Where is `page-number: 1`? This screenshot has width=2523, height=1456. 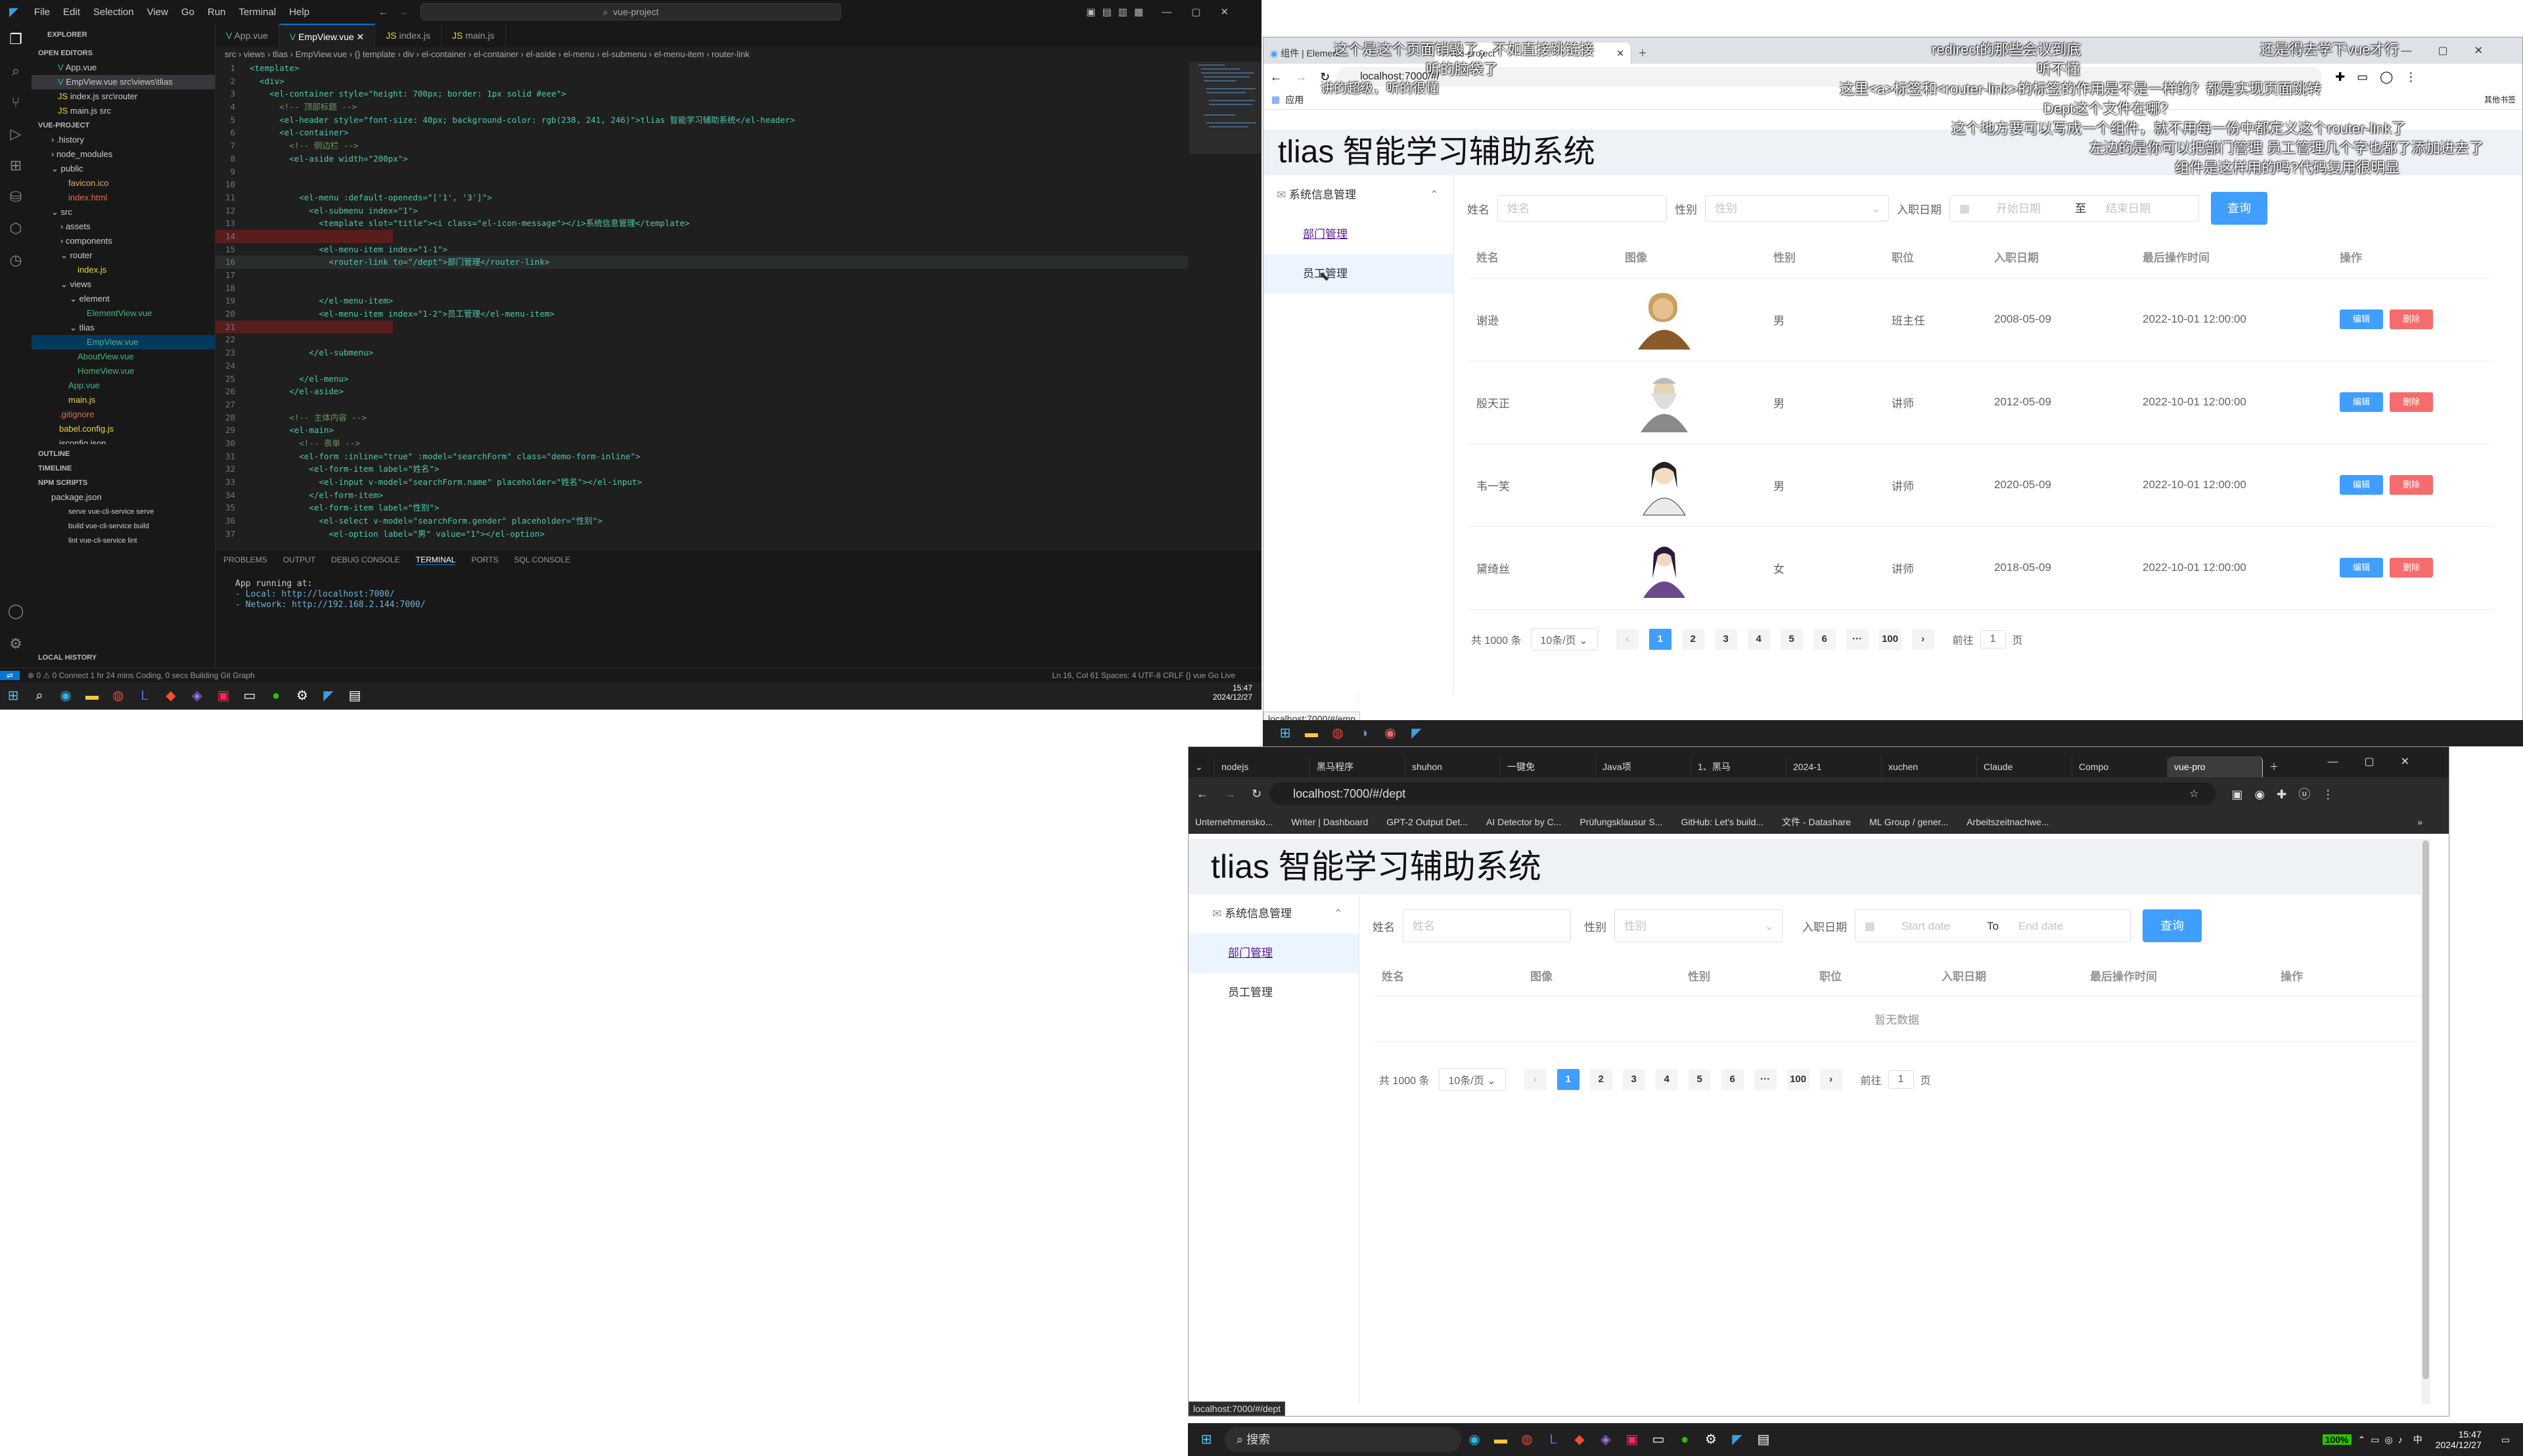
page-number: 1 is located at coordinates (1659, 639).